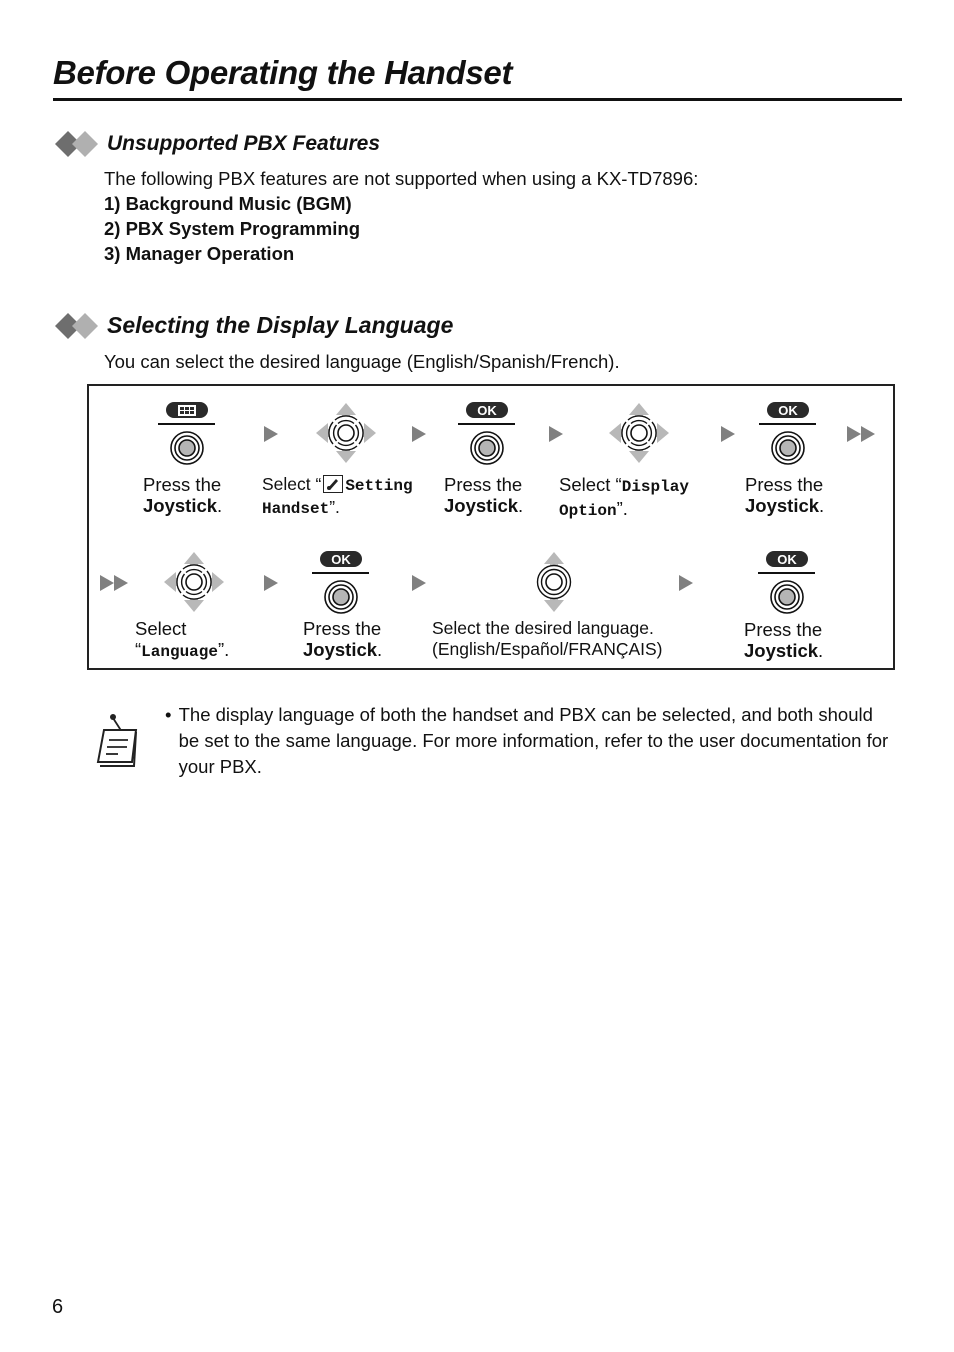  I want to click on section-heading-unsupported: Unsupported PBX Features, so click(217, 144).